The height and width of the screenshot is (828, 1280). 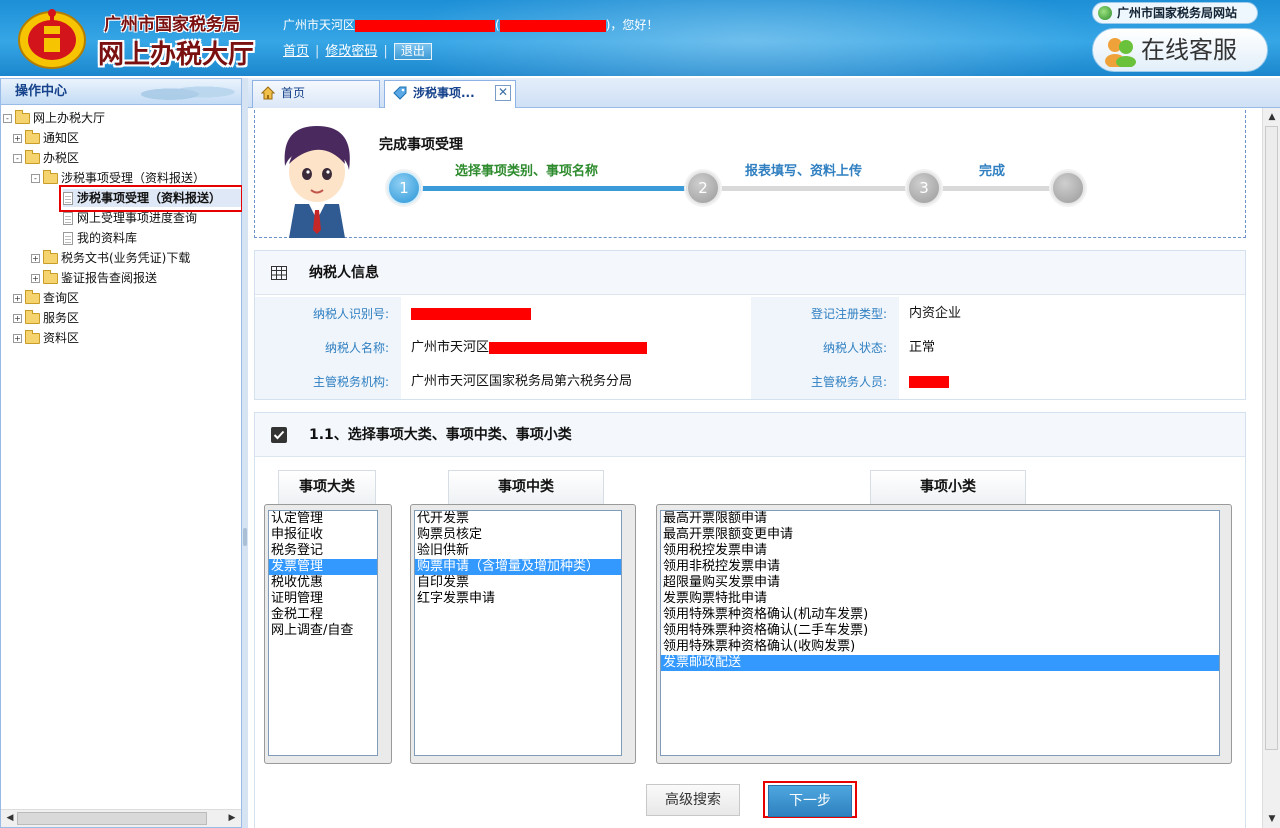 I want to click on list-item: 领用税控发票申请, so click(x=940, y=551).